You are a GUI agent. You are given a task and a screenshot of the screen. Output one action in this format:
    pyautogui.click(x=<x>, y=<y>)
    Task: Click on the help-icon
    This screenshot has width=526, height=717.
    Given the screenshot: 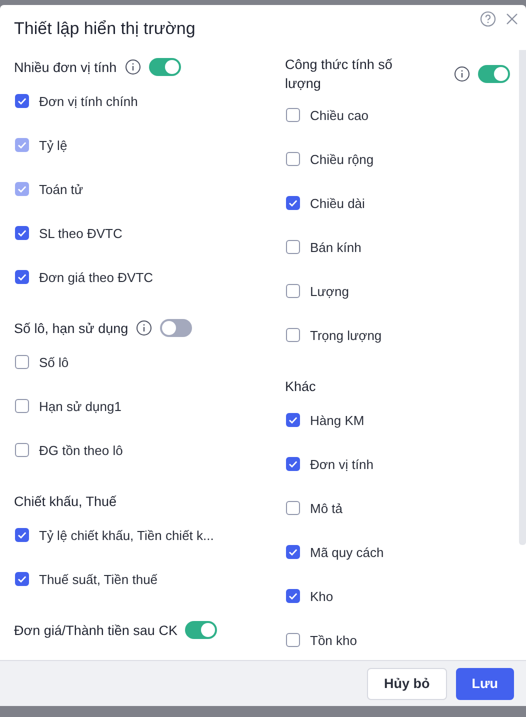 What is the action you would take?
    pyautogui.click(x=488, y=19)
    